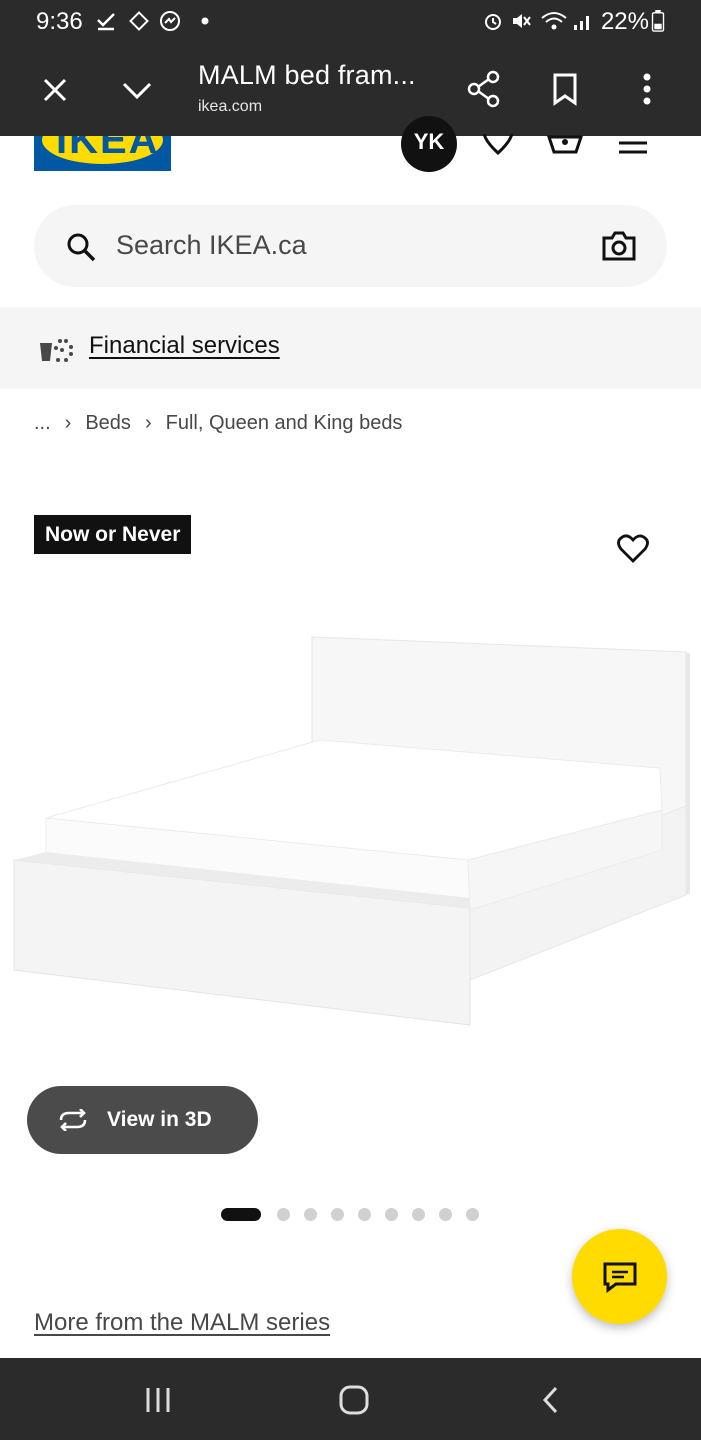 The height and width of the screenshot is (1440, 701). Describe the element at coordinates (159, 1119) in the screenshot. I see `view-in-3d-label: View in 3D` at that location.